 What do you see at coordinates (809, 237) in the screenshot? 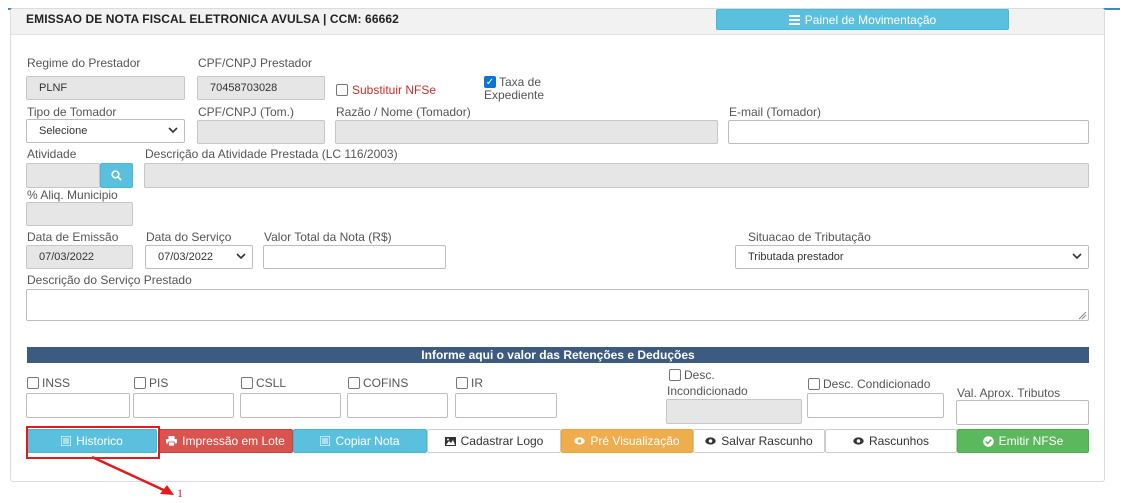
I see `situacao-label: Situacao de Tributação` at bounding box center [809, 237].